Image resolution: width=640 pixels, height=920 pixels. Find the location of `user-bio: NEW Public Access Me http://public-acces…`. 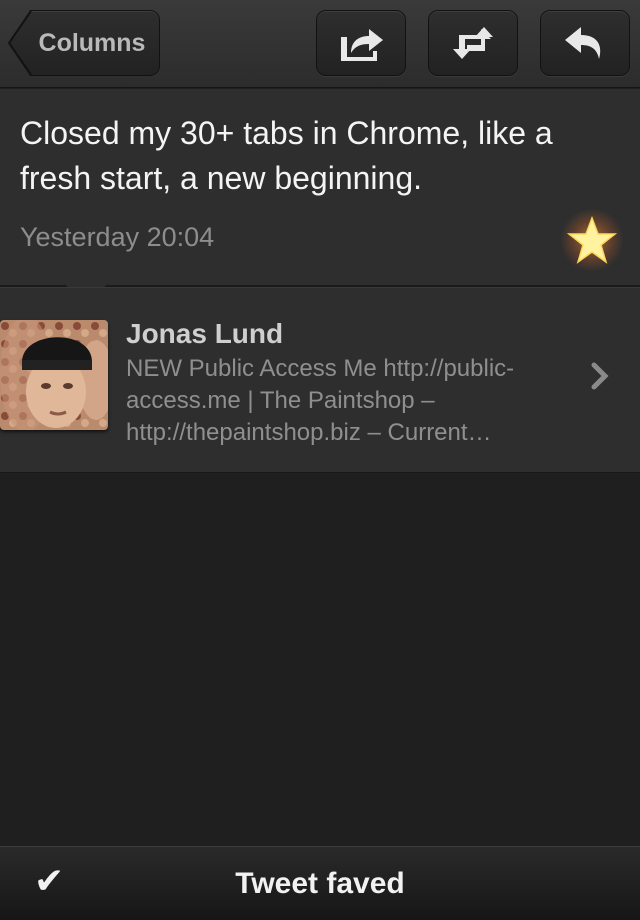

user-bio: NEW Public Access Me http://public-acces… is located at coordinates (320, 400).